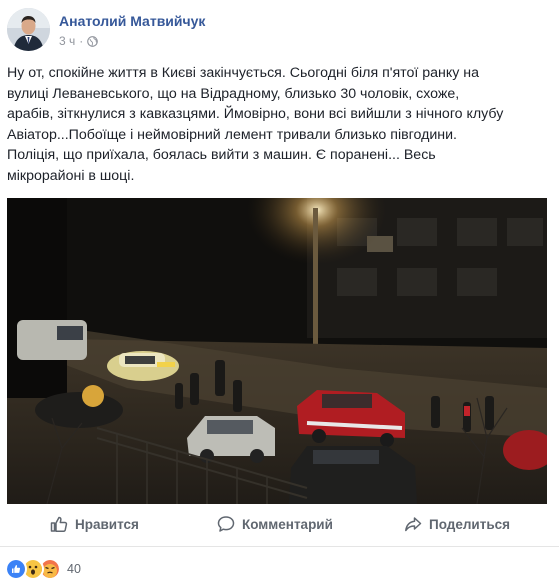 The image size is (559, 588). Describe the element at coordinates (279, 546) in the screenshot. I see `actions-divider` at that location.